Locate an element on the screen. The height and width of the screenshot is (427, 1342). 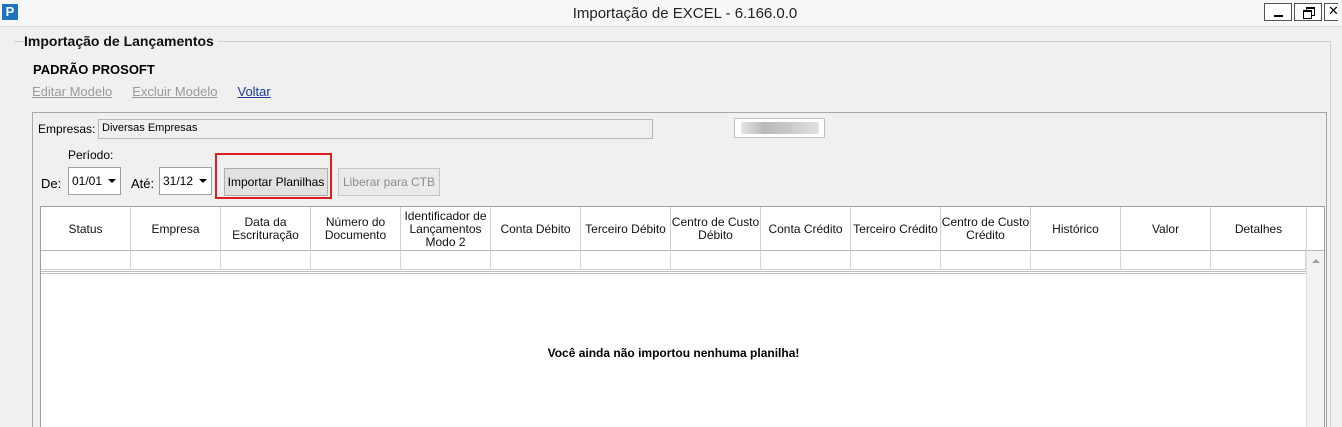
ate-label: Até: is located at coordinates (143, 183).